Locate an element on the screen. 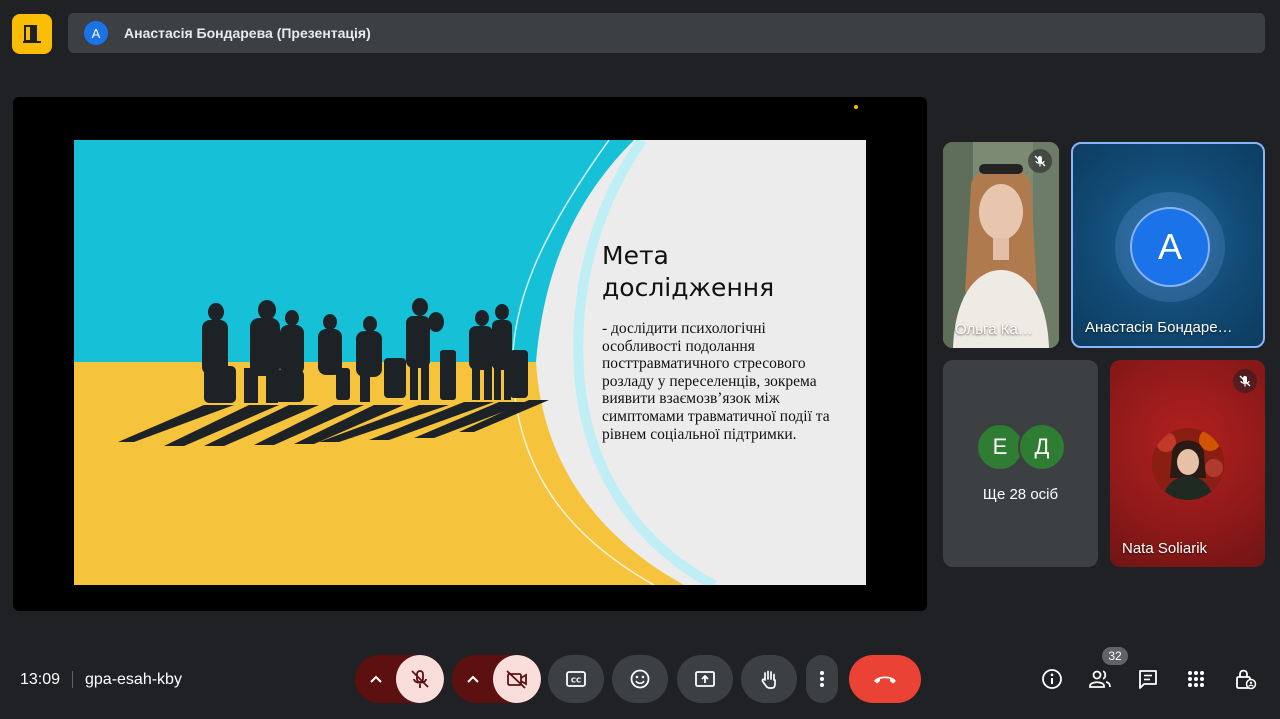 The image size is (1280, 719). meeting-details-button is located at coordinates (1052, 679).